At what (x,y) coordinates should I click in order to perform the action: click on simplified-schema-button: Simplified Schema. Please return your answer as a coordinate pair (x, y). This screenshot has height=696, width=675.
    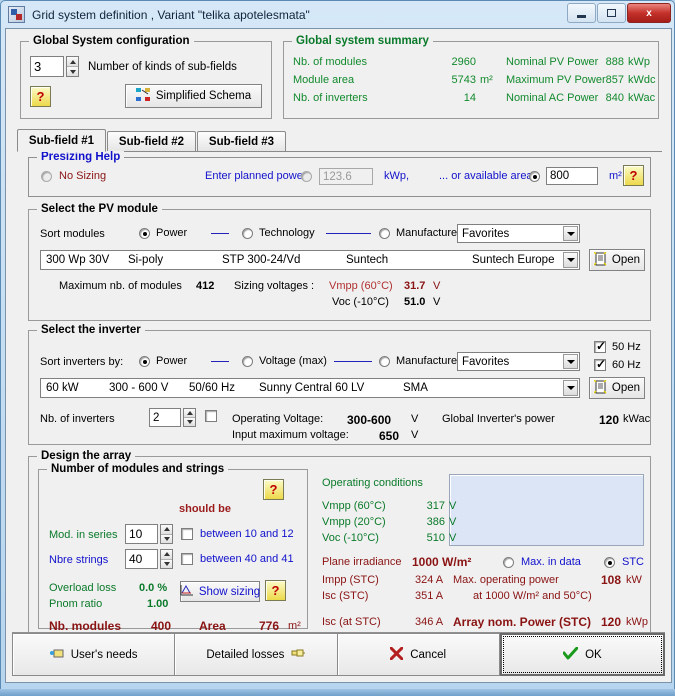
    Looking at the image, I should click on (193, 96).